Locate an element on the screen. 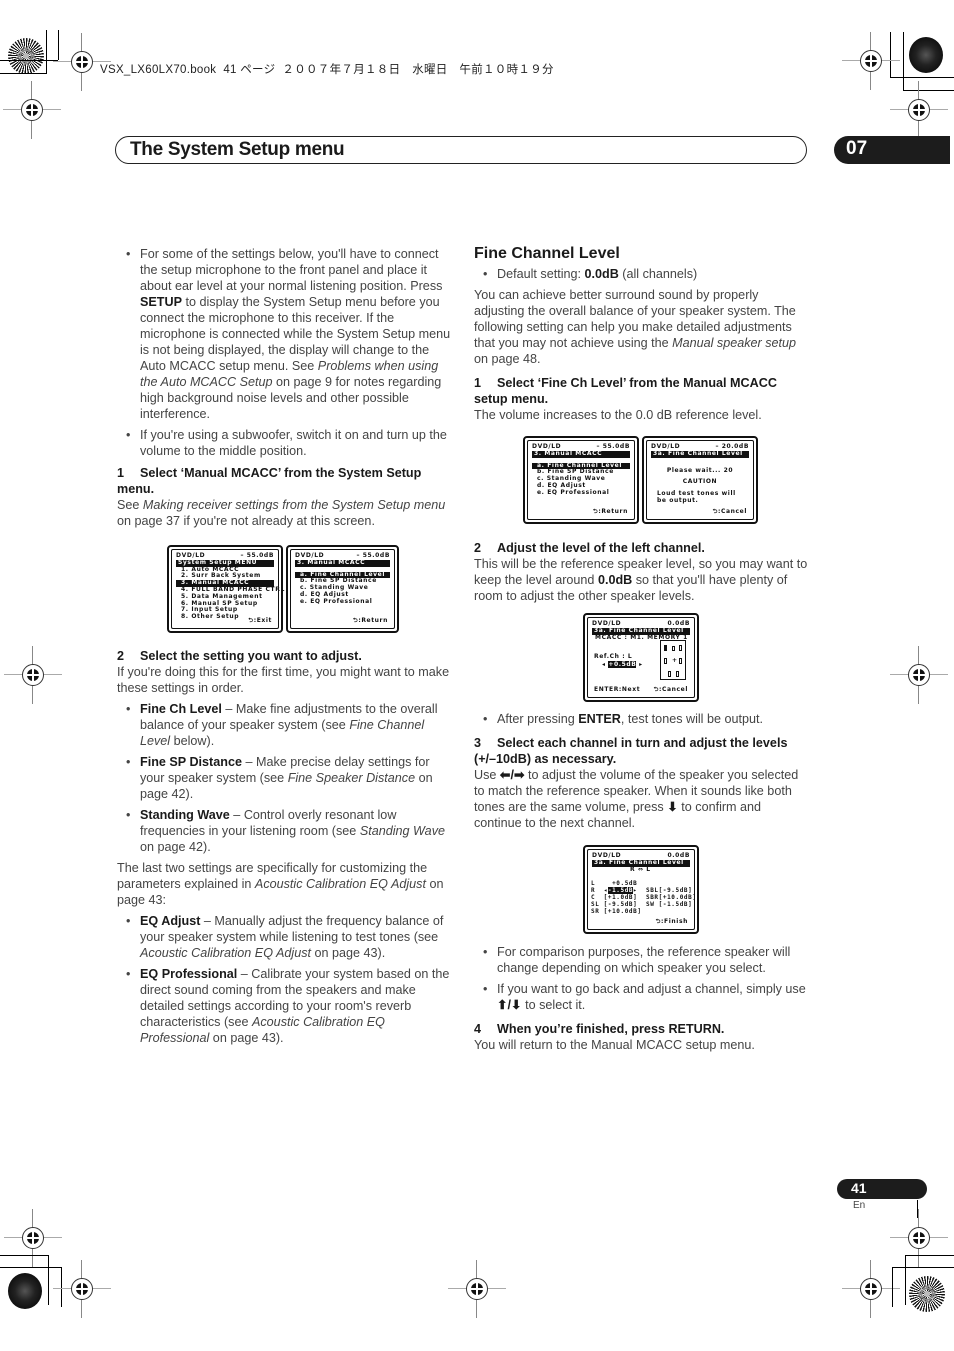 The height and width of the screenshot is (1351, 954). chapter-tab: 07 is located at coordinates (892, 150).